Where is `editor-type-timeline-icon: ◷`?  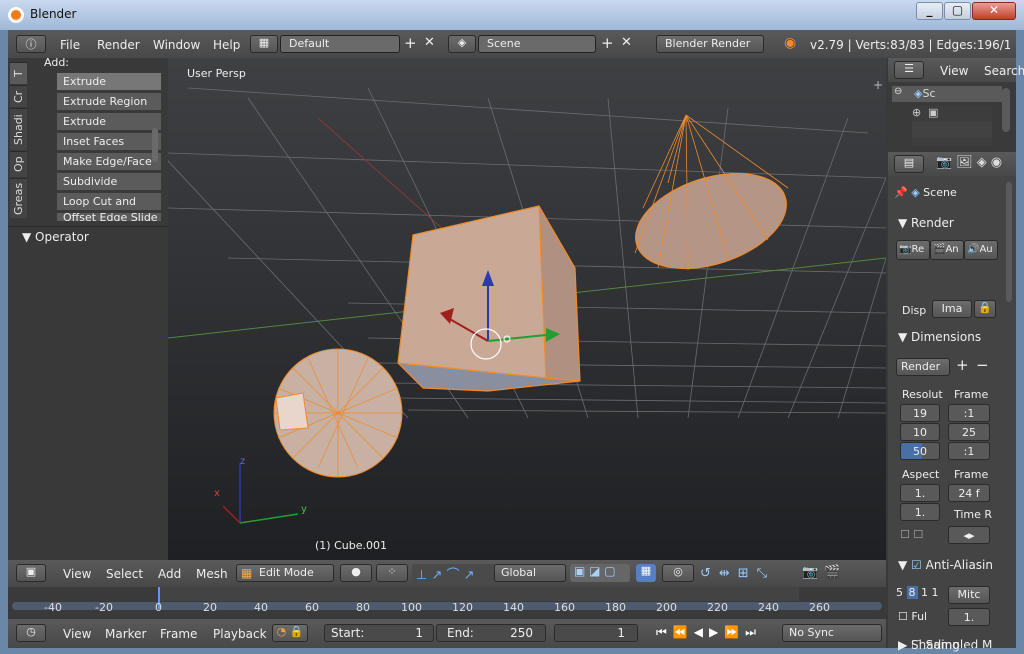
editor-type-timeline-icon: ◷ is located at coordinates (31, 633).